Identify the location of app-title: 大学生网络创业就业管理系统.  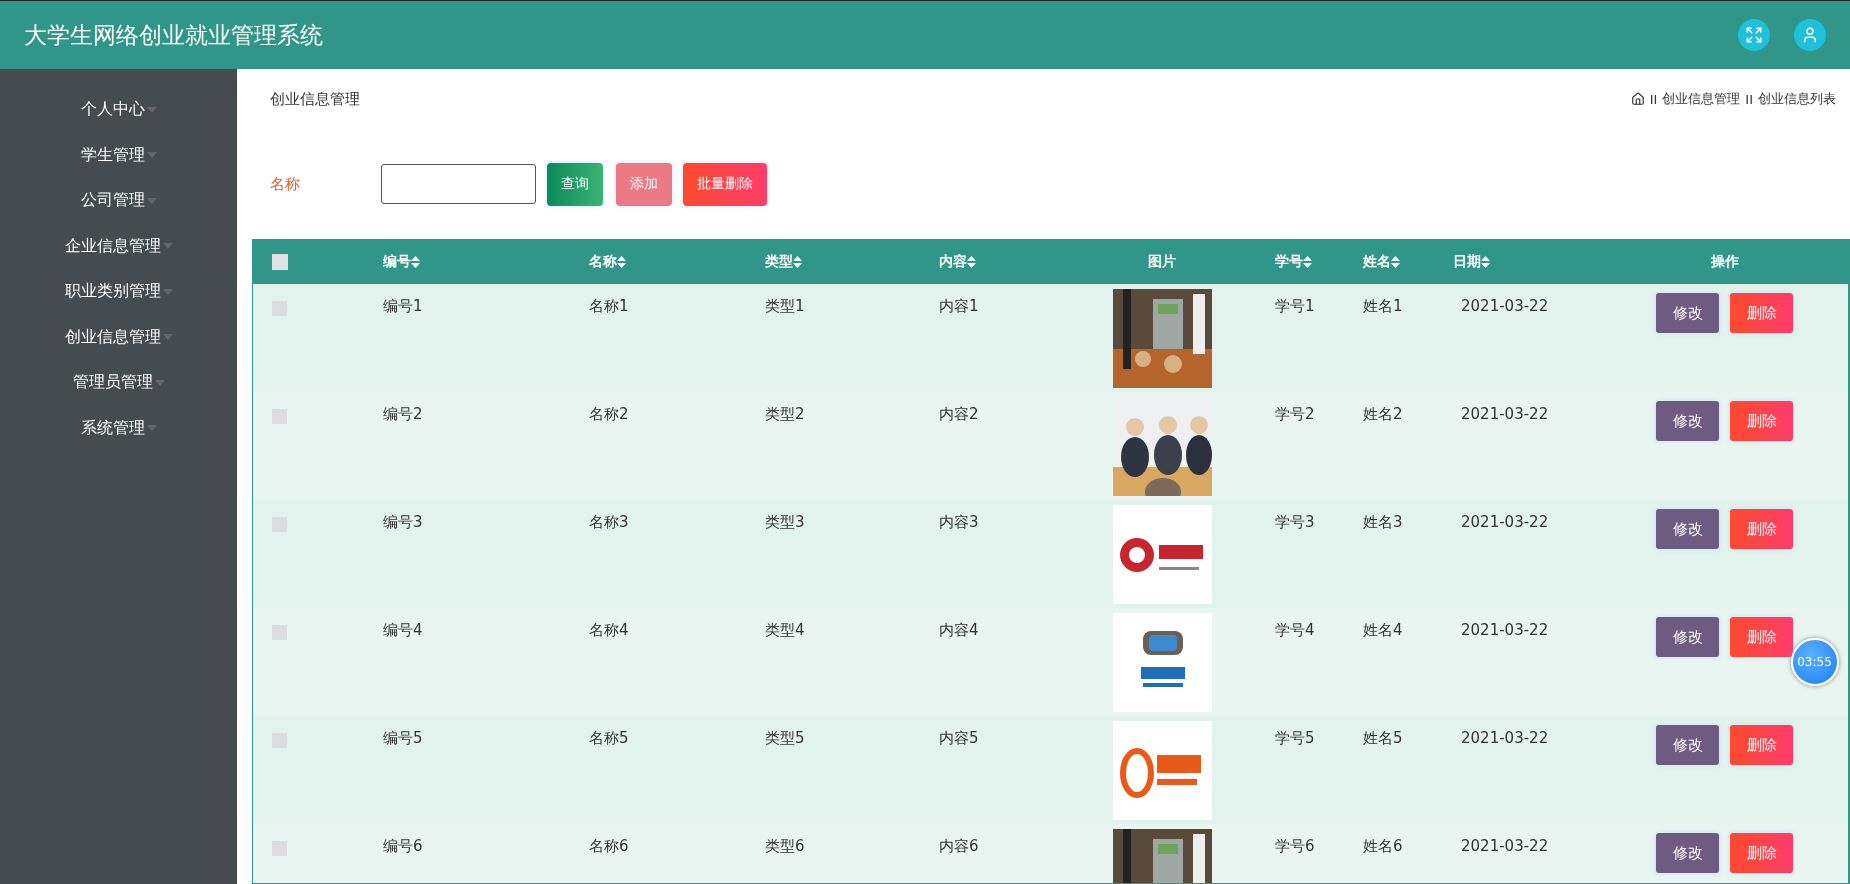
(173, 35).